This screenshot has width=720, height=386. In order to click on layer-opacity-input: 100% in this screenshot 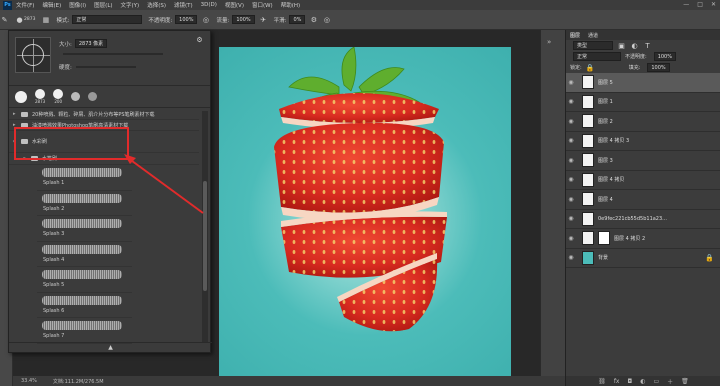, I will do `click(664, 56)`.